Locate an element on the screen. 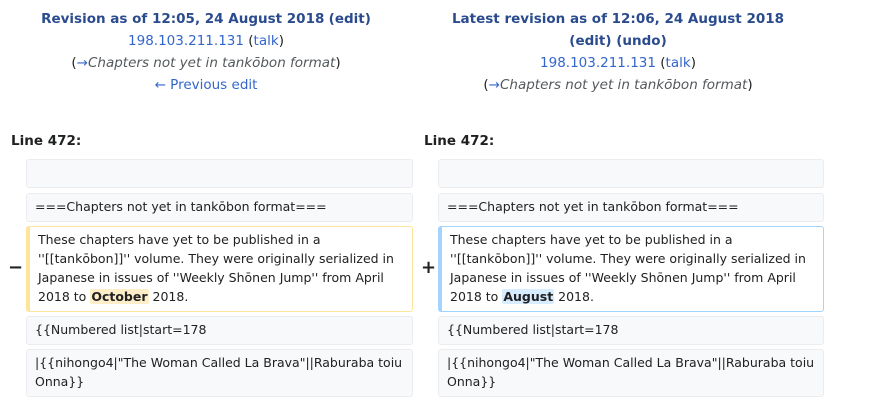 The image size is (874, 401). left-section-arrow-link: → is located at coordinates (82, 63).